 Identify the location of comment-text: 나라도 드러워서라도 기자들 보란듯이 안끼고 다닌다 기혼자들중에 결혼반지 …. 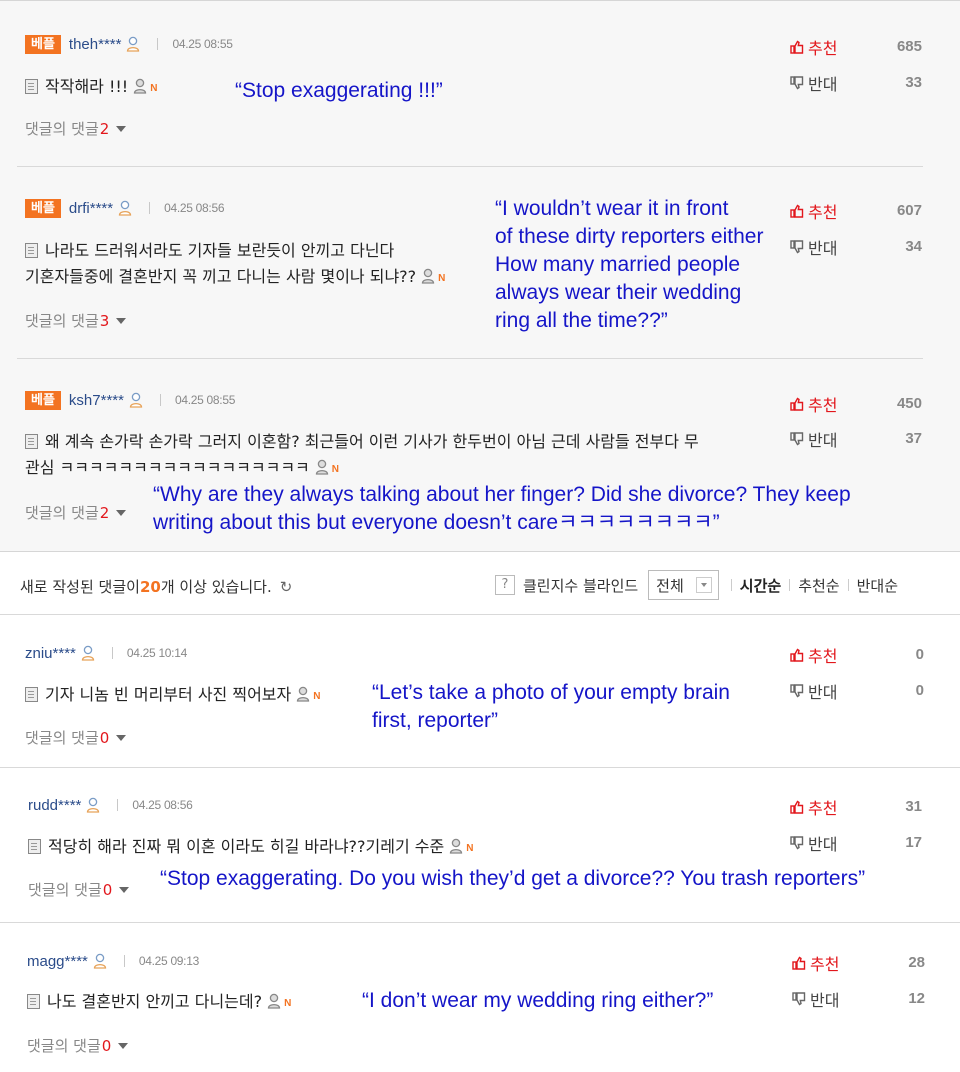
(235, 265).